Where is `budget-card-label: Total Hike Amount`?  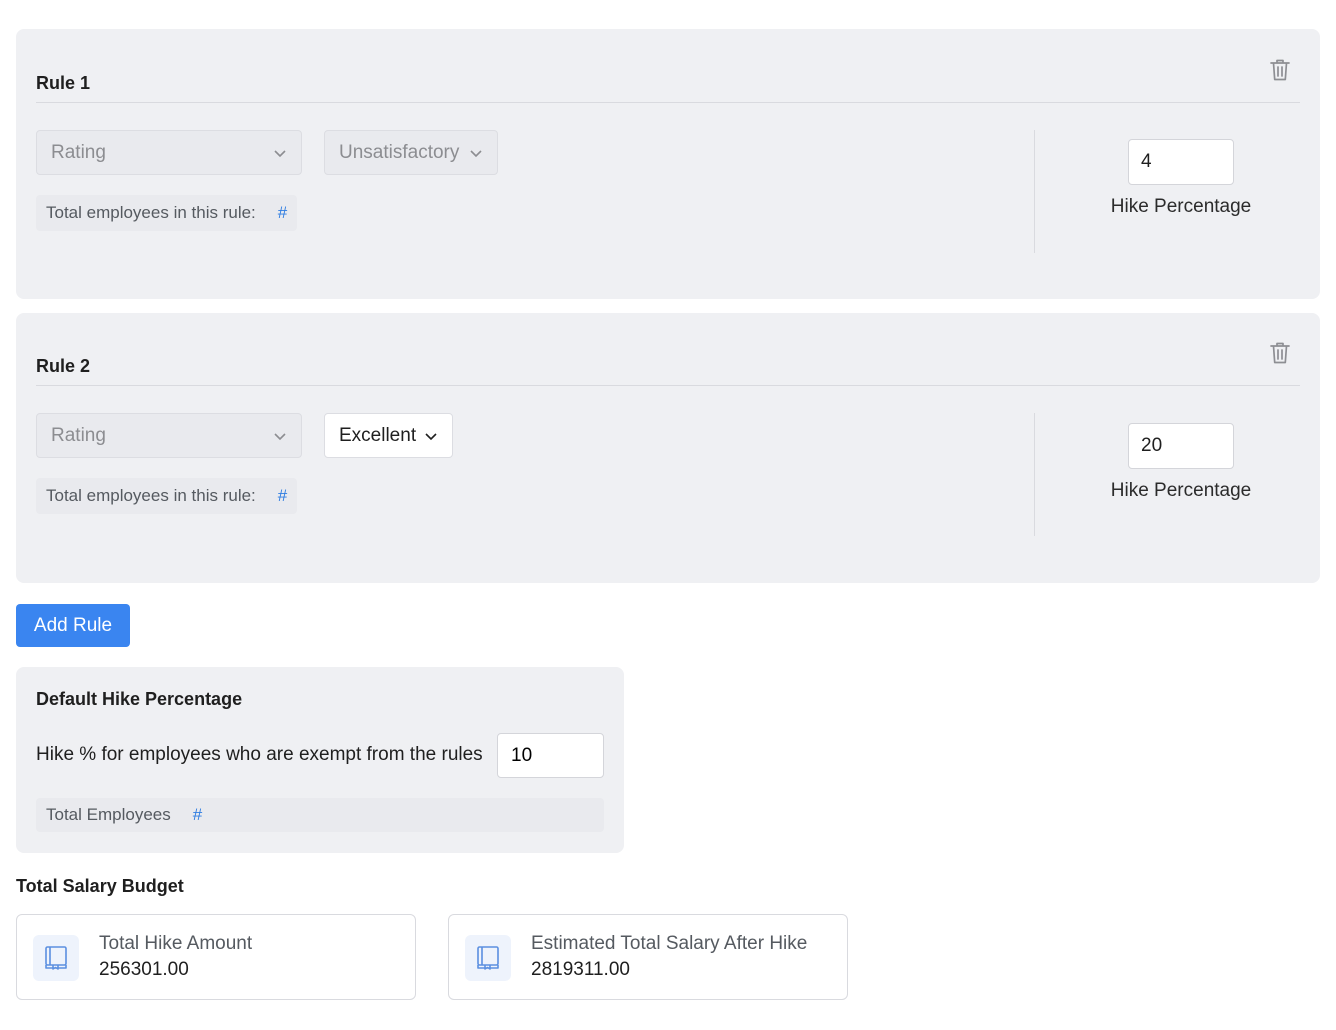 budget-card-label: Total Hike Amount is located at coordinates (176, 943).